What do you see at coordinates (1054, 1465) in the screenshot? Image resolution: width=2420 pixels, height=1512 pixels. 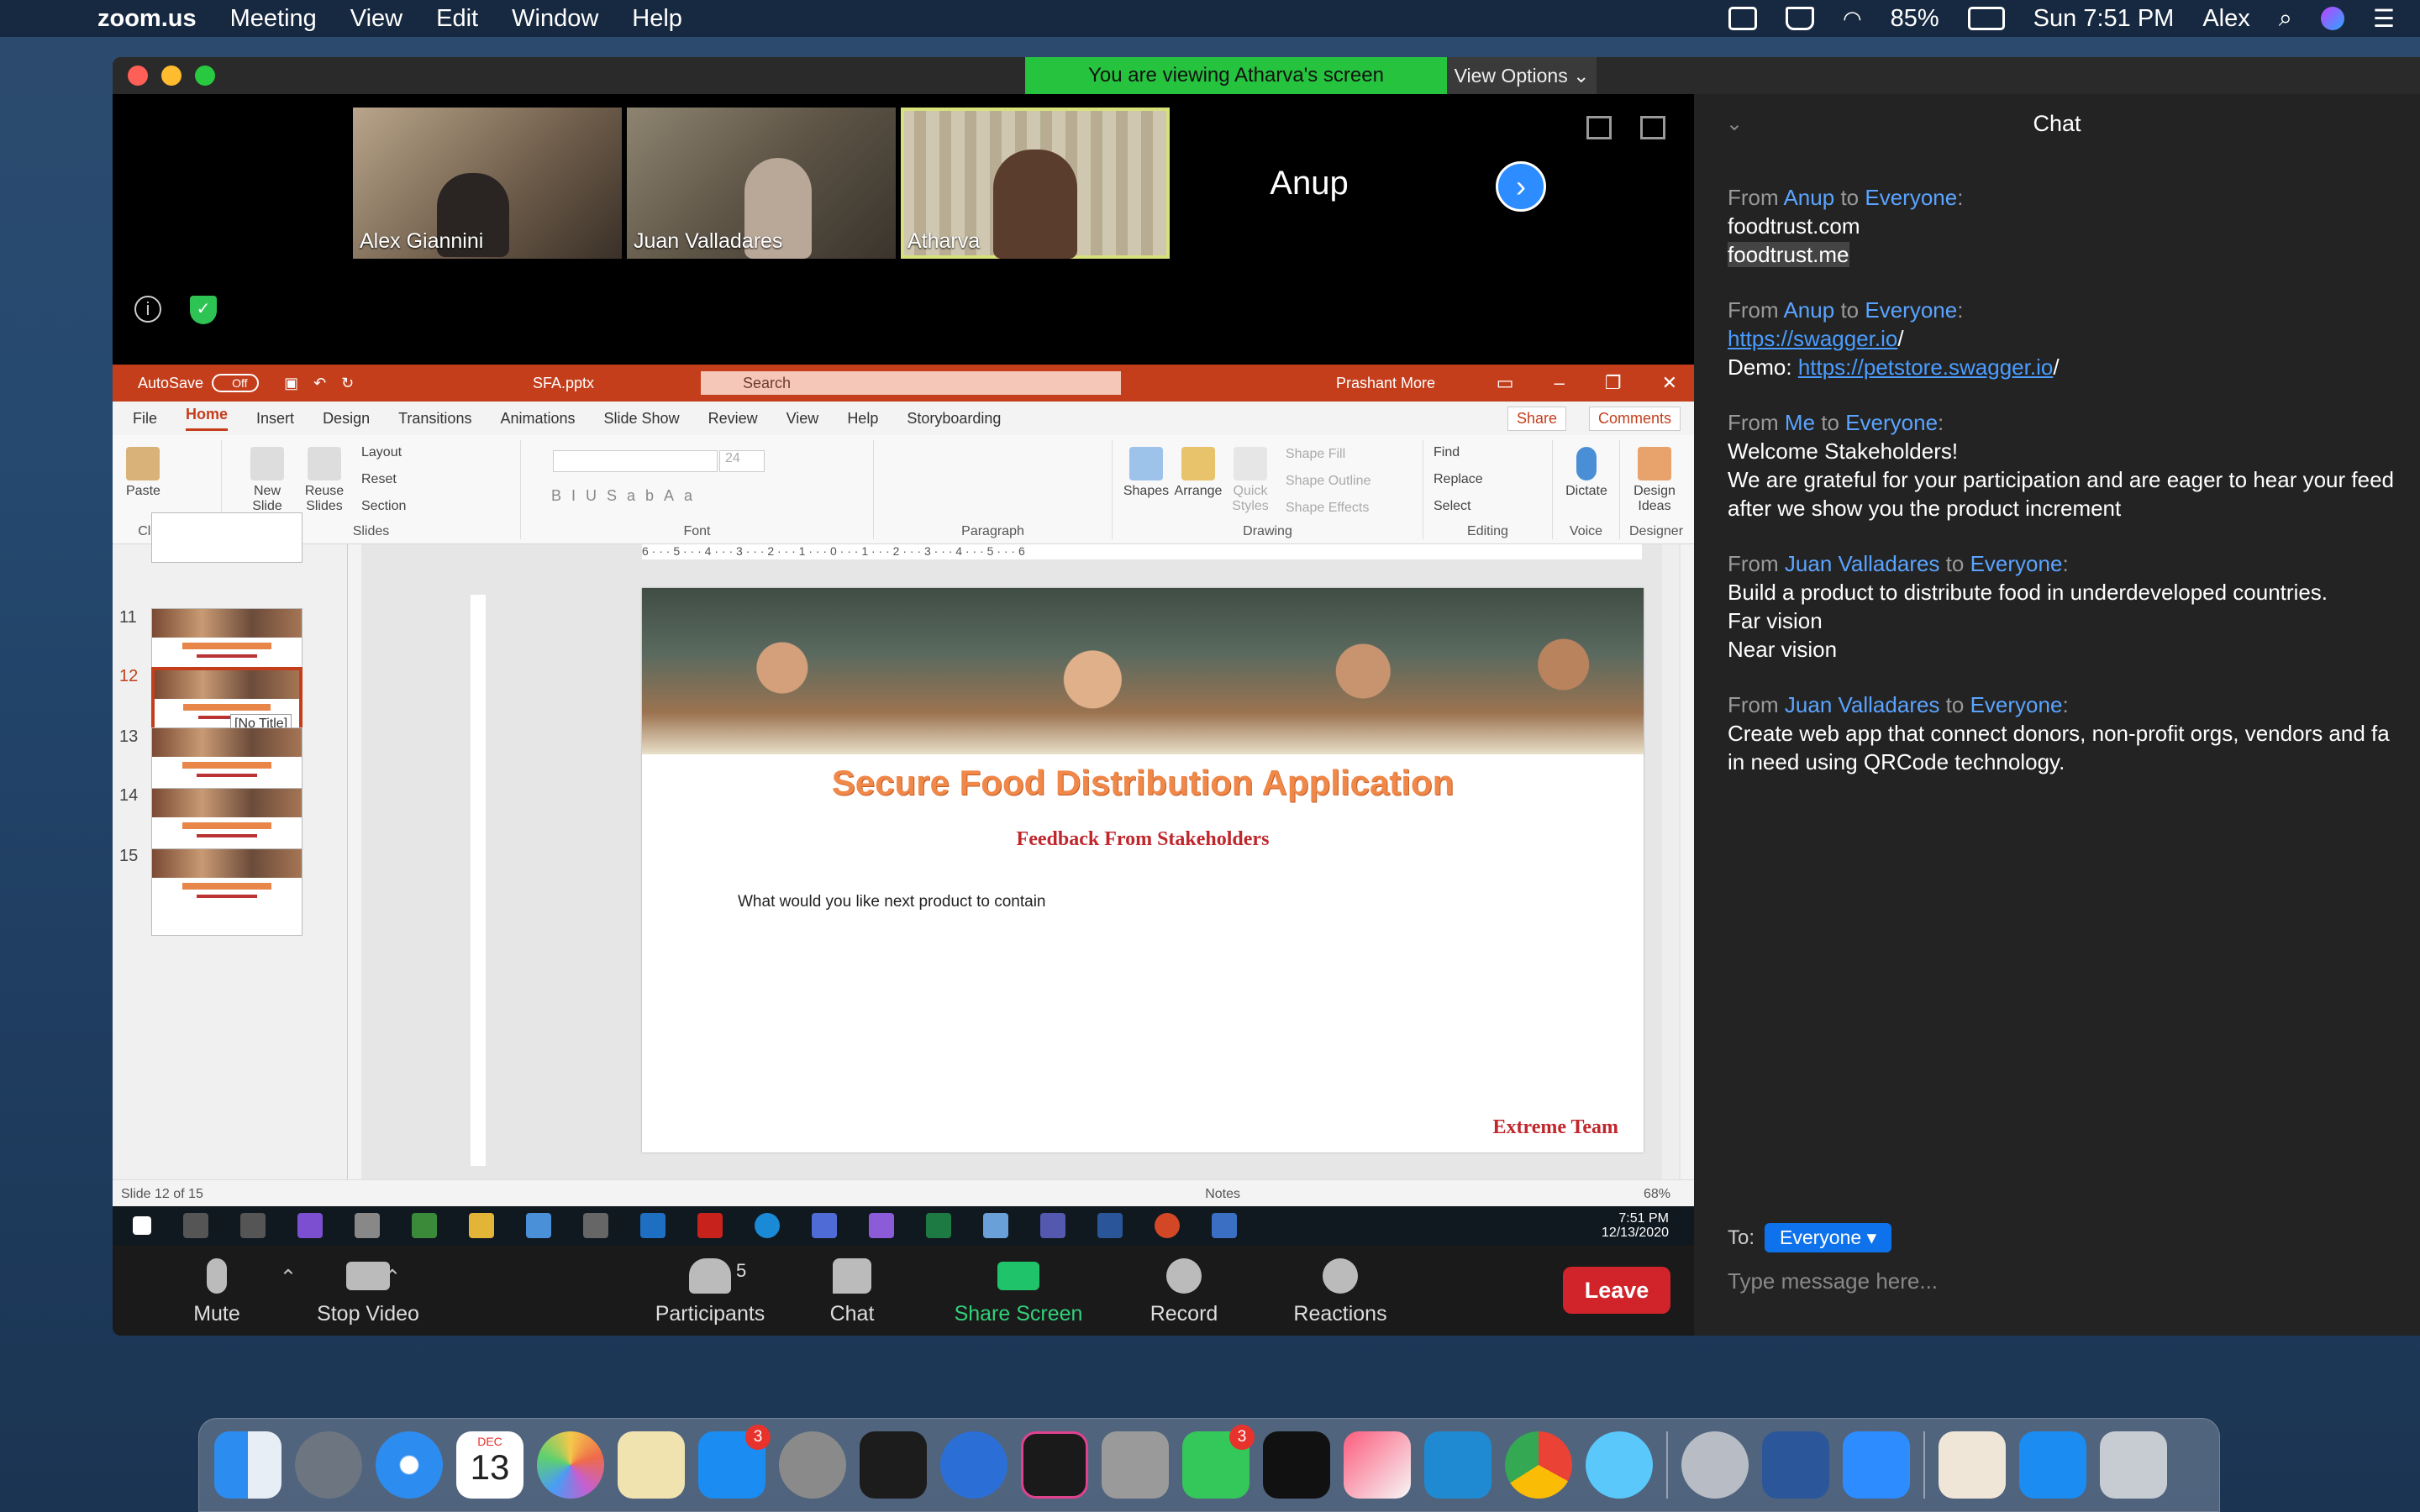 I see `intellij-icon` at bounding box center [1054, 1465].